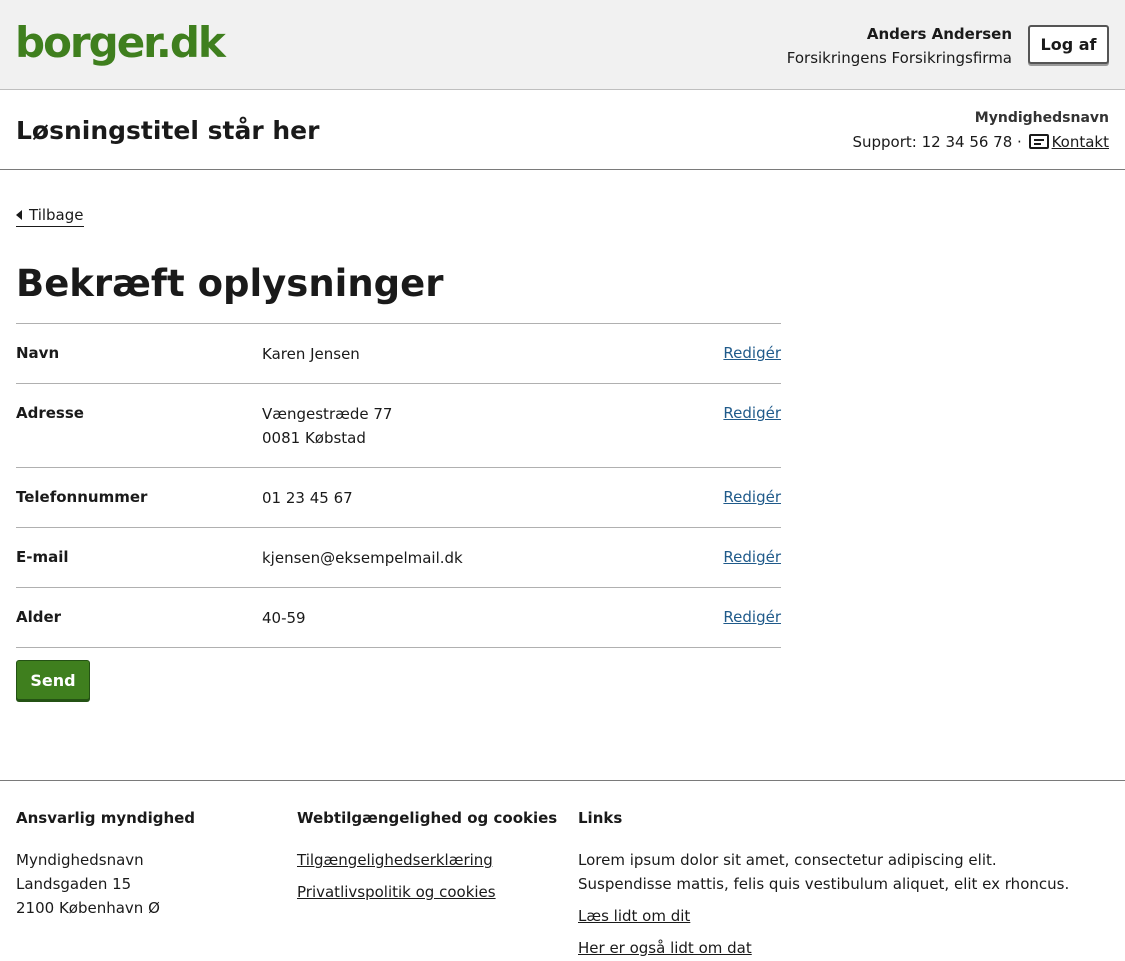  Describe the element at coordinates (828, 916) in the screenshot. I see `footer-link-dit: Læs lidt om dit` at that location.